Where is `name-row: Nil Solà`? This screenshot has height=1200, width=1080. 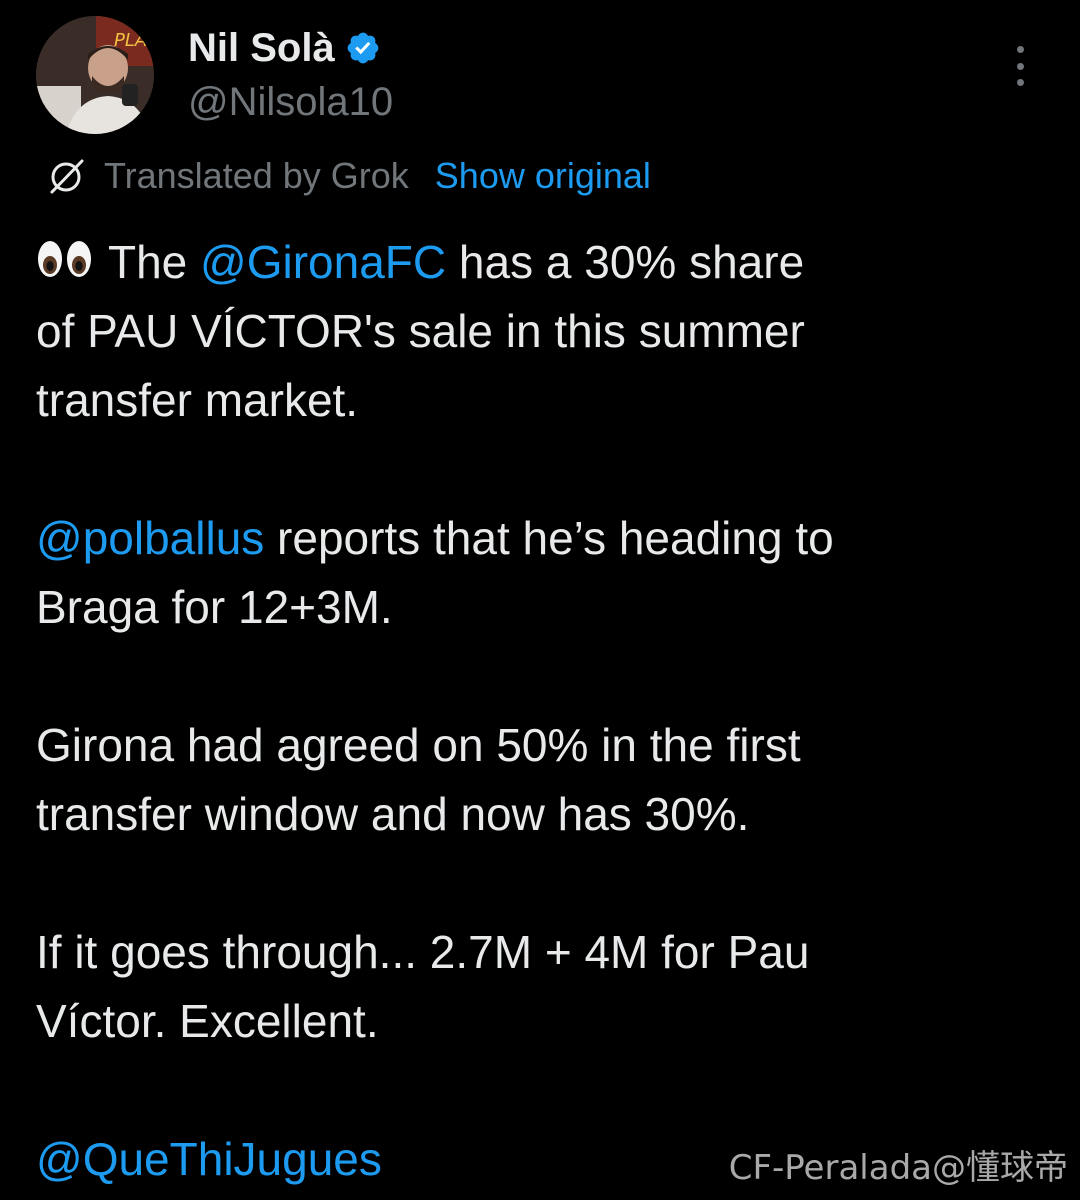
name-row: Nil Solà is located at coordinates (284, 48).